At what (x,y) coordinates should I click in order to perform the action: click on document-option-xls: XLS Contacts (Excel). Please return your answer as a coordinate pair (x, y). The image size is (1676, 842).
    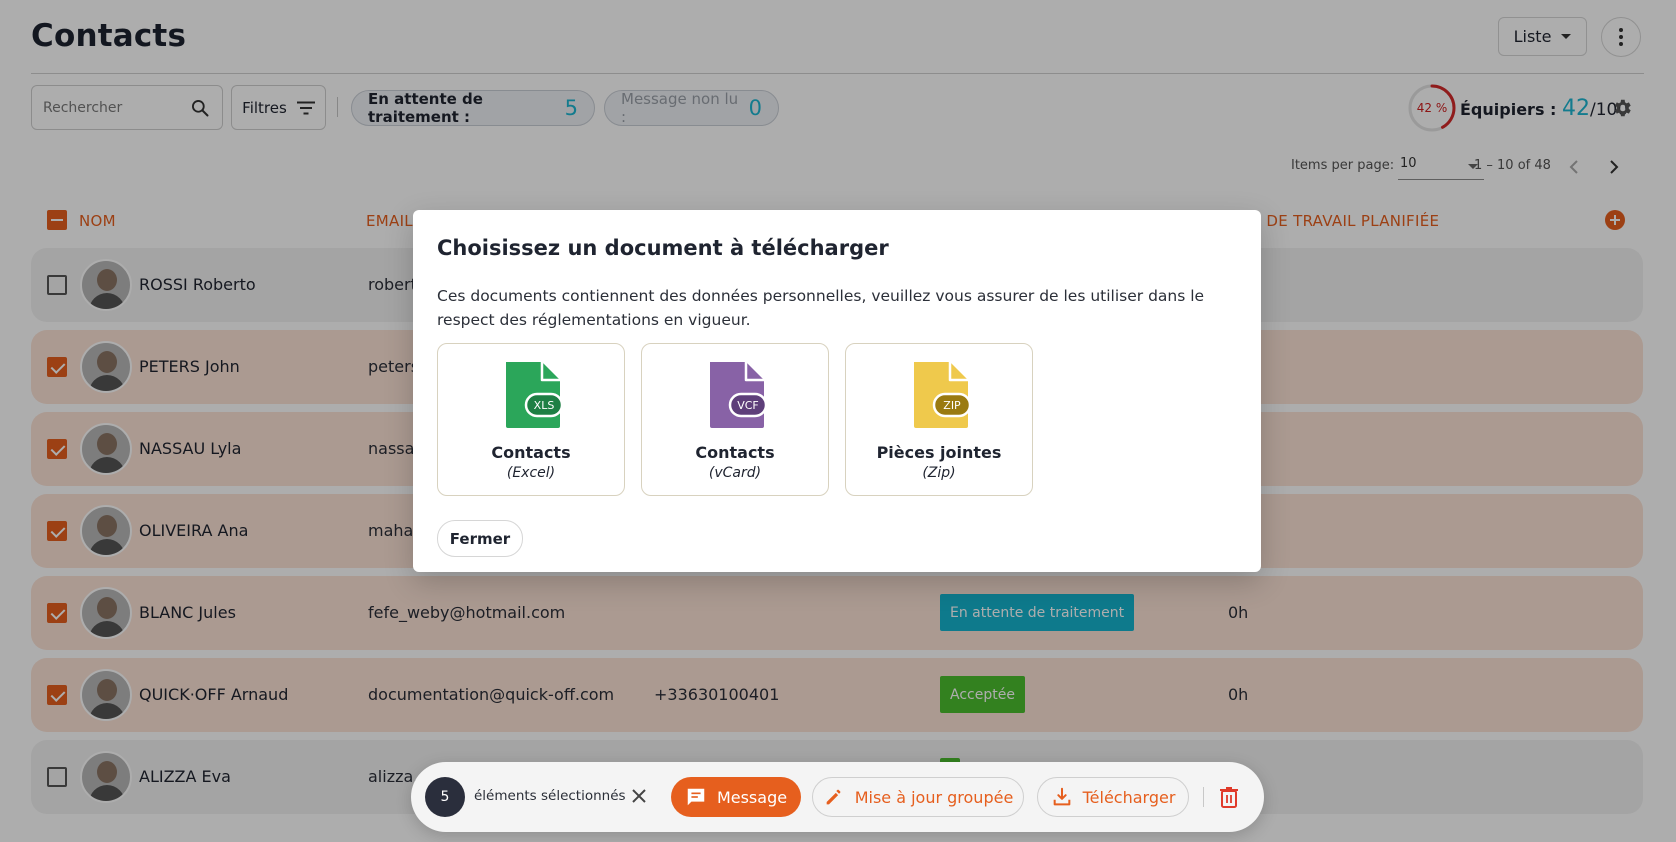
    Looking at the image, I should click on (531, 419).